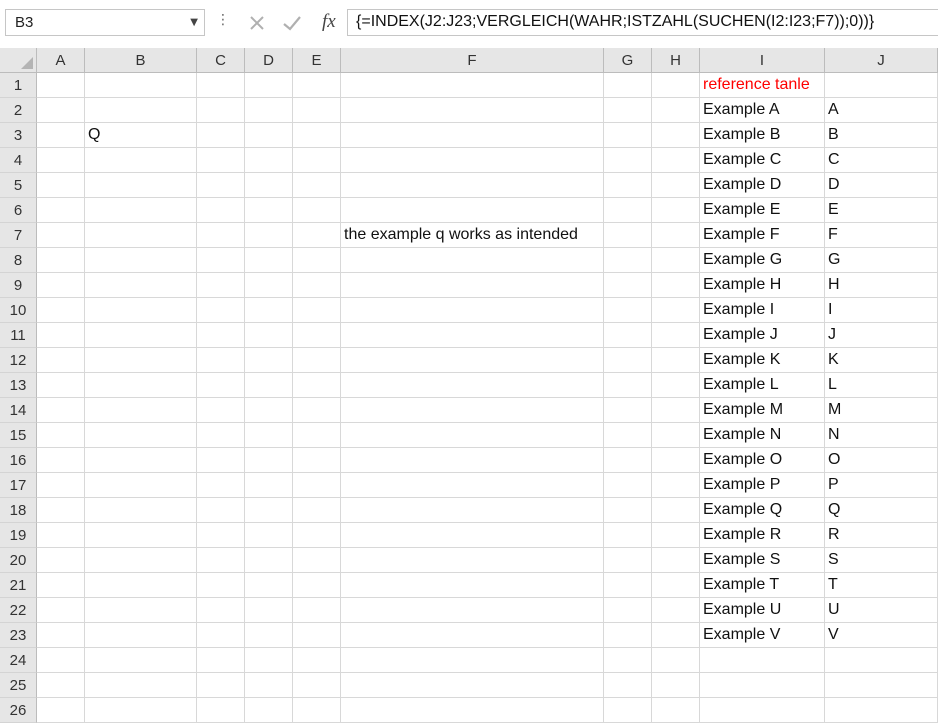 This screenshot has width=938, height=723. I want to click on cell-d4, so click(269, 160).